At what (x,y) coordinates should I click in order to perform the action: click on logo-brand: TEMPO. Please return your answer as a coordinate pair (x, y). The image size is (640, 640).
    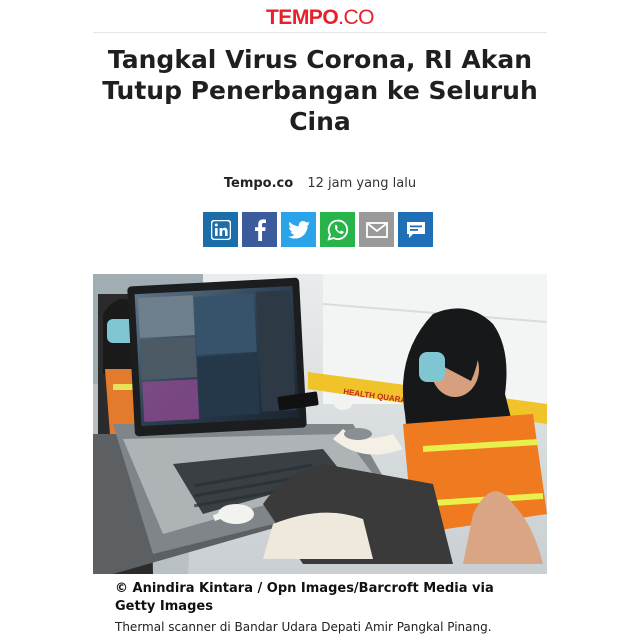
    Looking at the image, I should click on (302, 17).